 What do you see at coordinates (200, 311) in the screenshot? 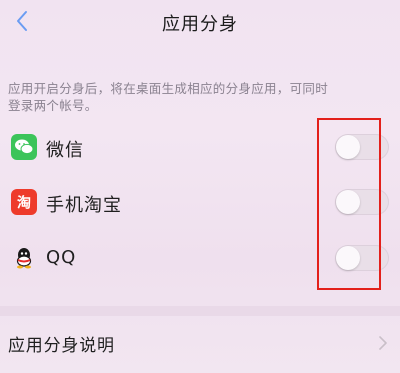
I see `section-divider` at bounding box center [200, 311].